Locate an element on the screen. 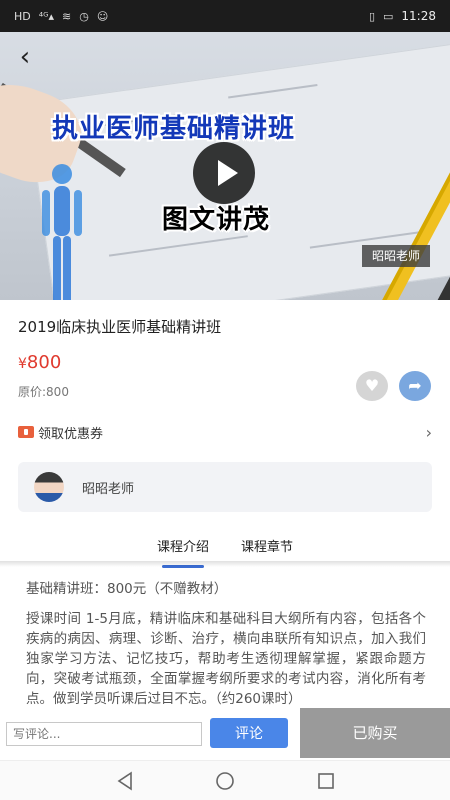 This screenshot has width=450, height=800. price-currency: ¥ is located at coordinates (22, 364).